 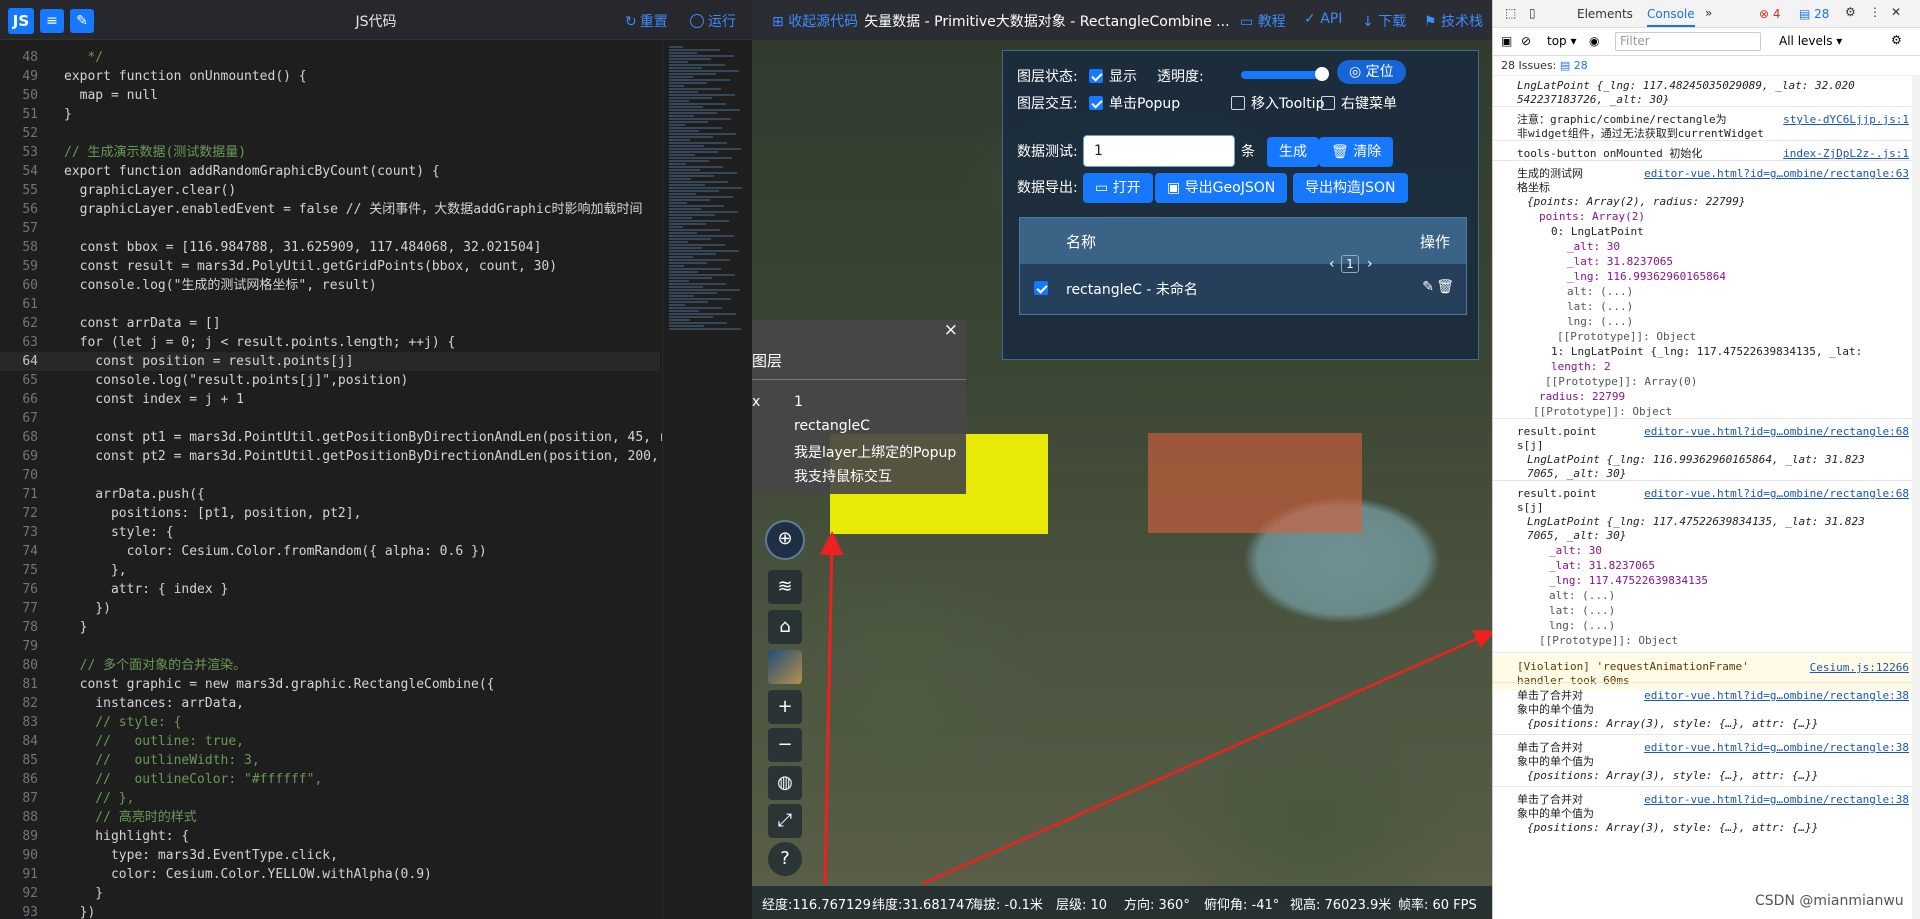 What do you see at coordinates (1594, 41) in the screenshot?
I see `eye-icon: ◉` at bounding box center [1594, 41].